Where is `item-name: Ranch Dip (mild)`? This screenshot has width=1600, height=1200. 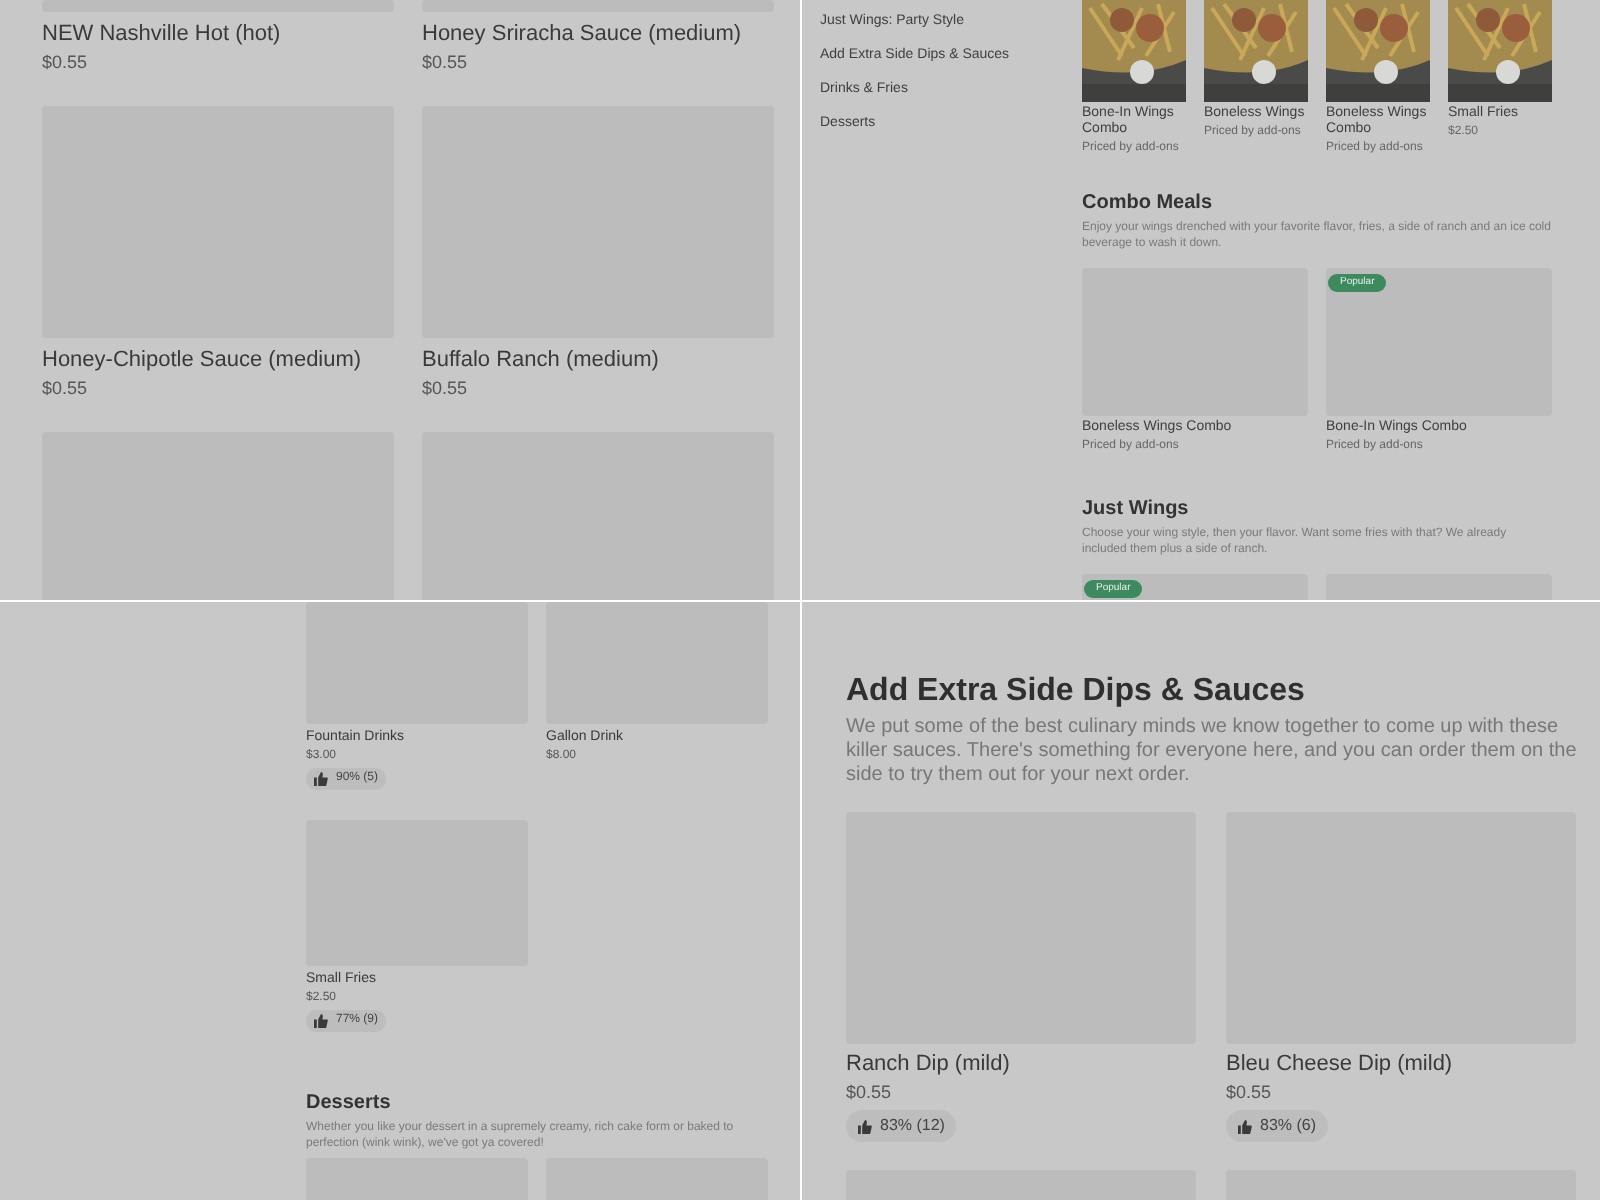
item-name: Ranch Dip (mild) is located at coordinates (929, 1064).